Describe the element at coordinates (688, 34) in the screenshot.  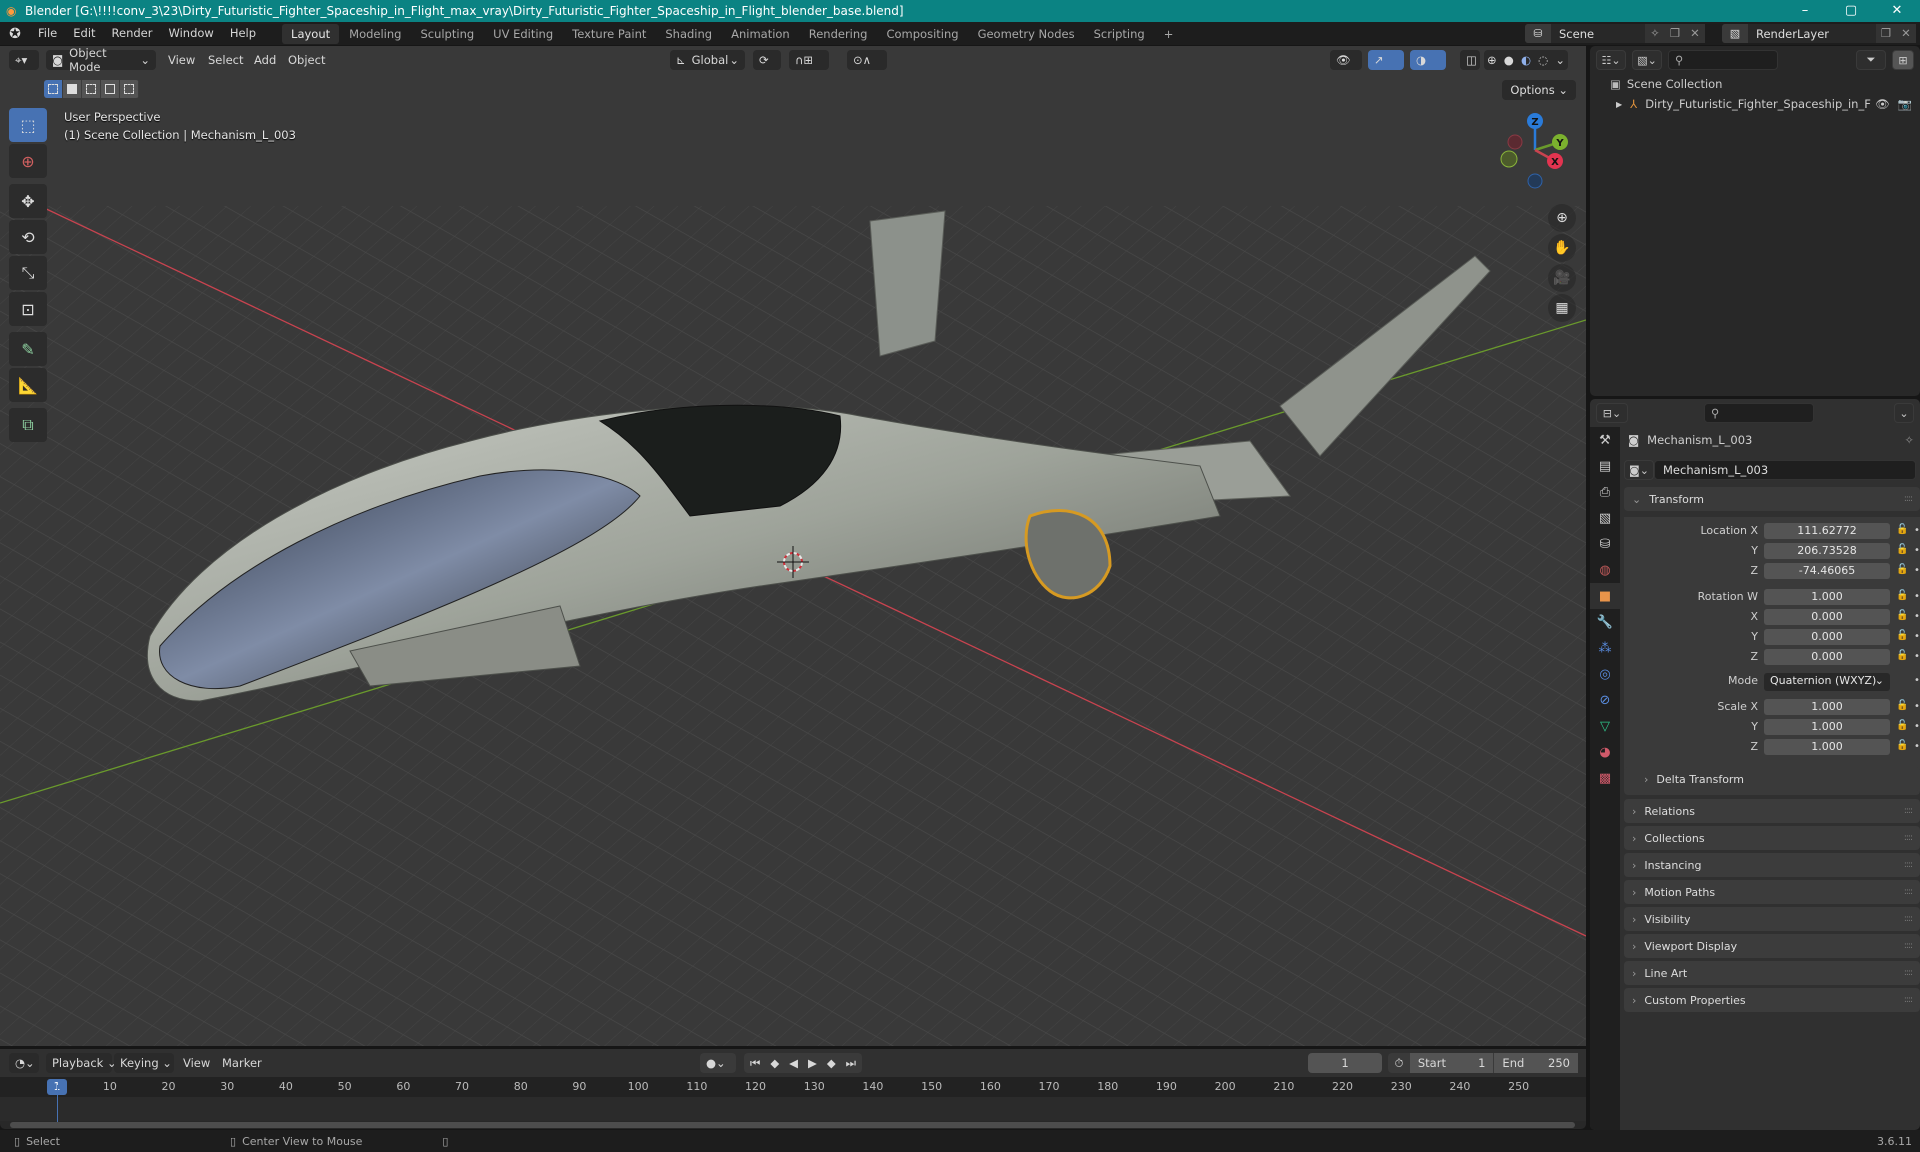
I see `tab-shading: Shading` at that location.